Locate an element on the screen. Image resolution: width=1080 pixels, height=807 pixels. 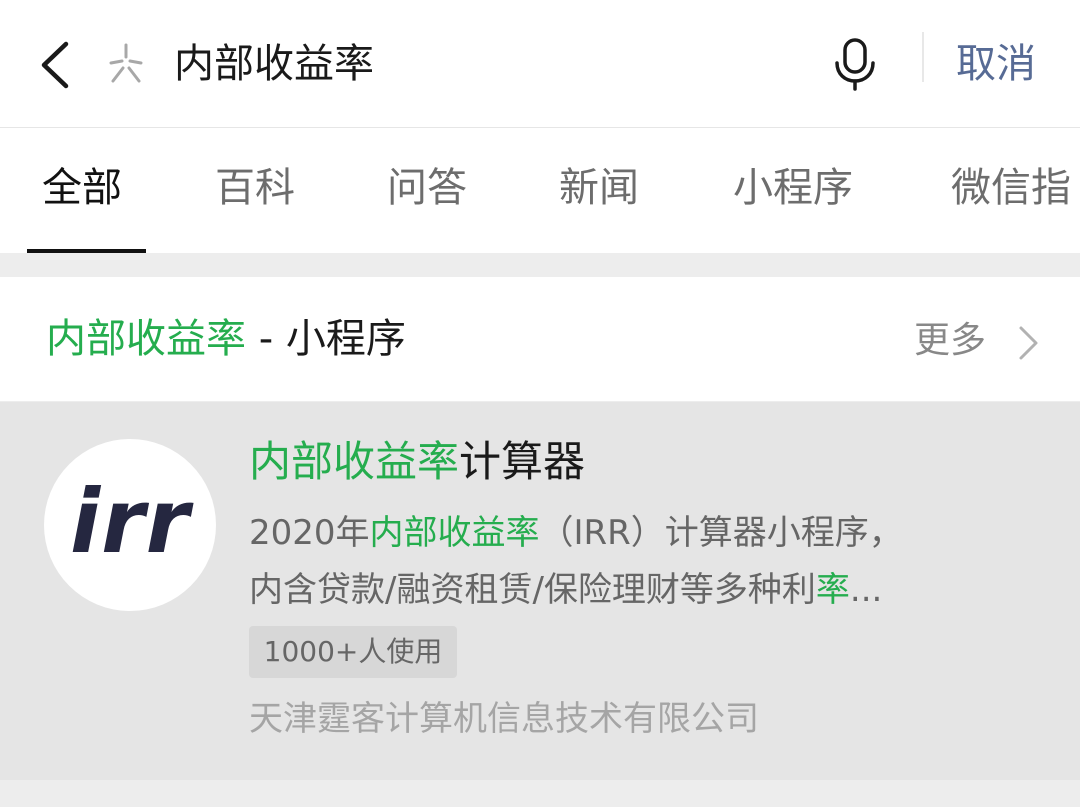
sparkle-icon is located at coordinates (126, 64).